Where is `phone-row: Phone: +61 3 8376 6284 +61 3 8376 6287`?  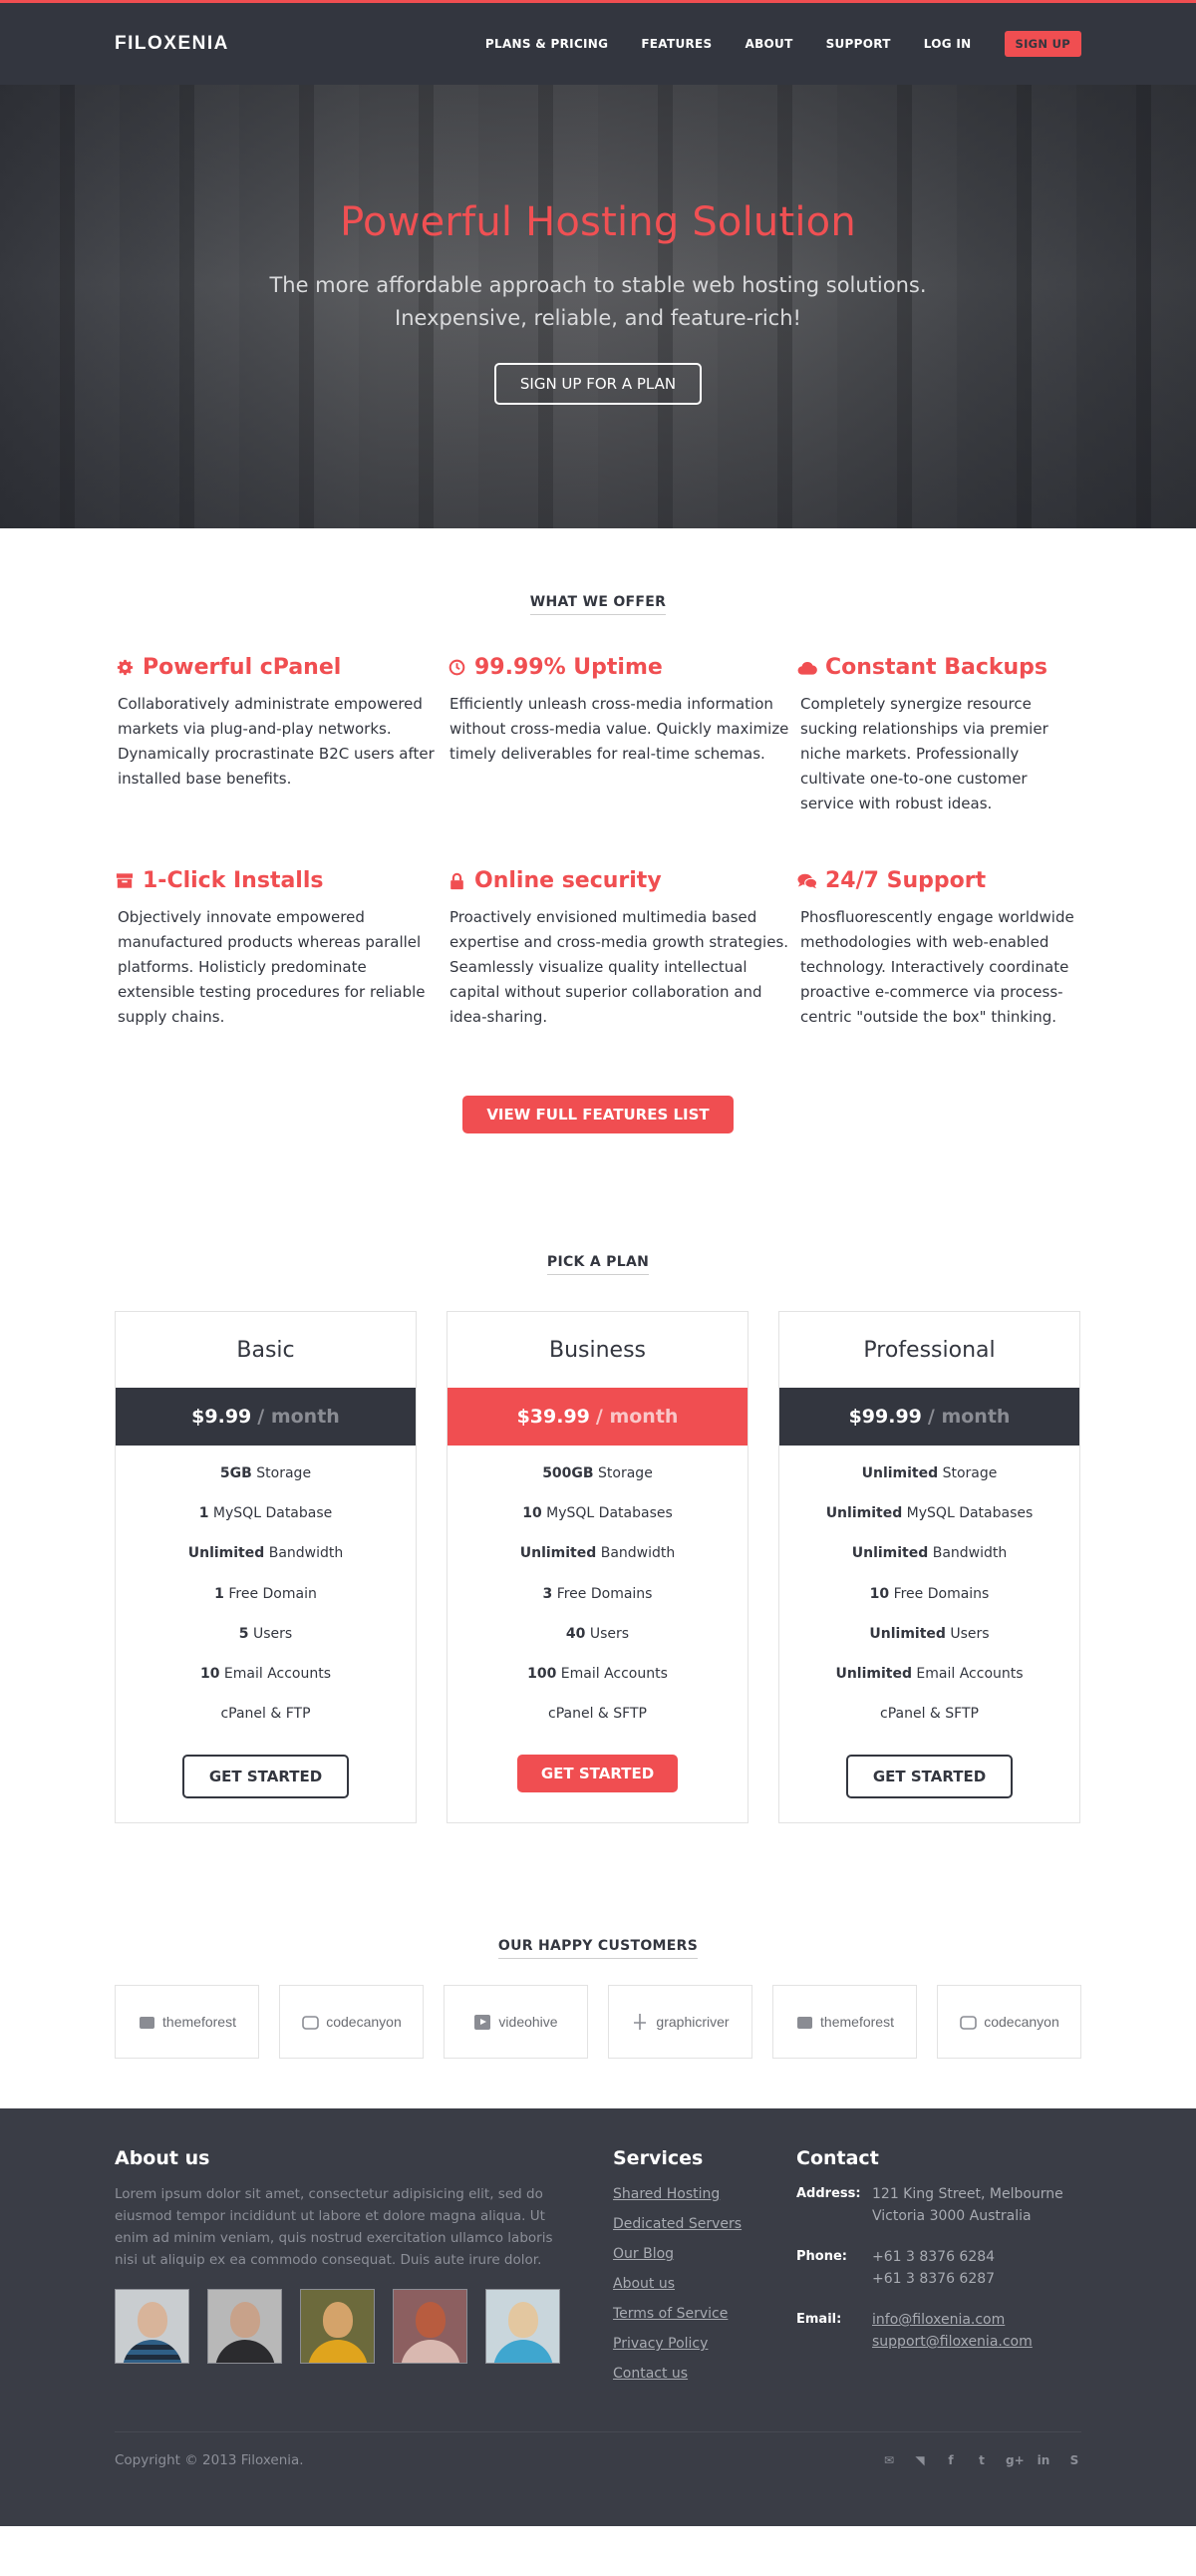
phone-row: Phone: +61 3 8376 6284 +61 3 8376 6287 is located at coordinates (896, 2268).